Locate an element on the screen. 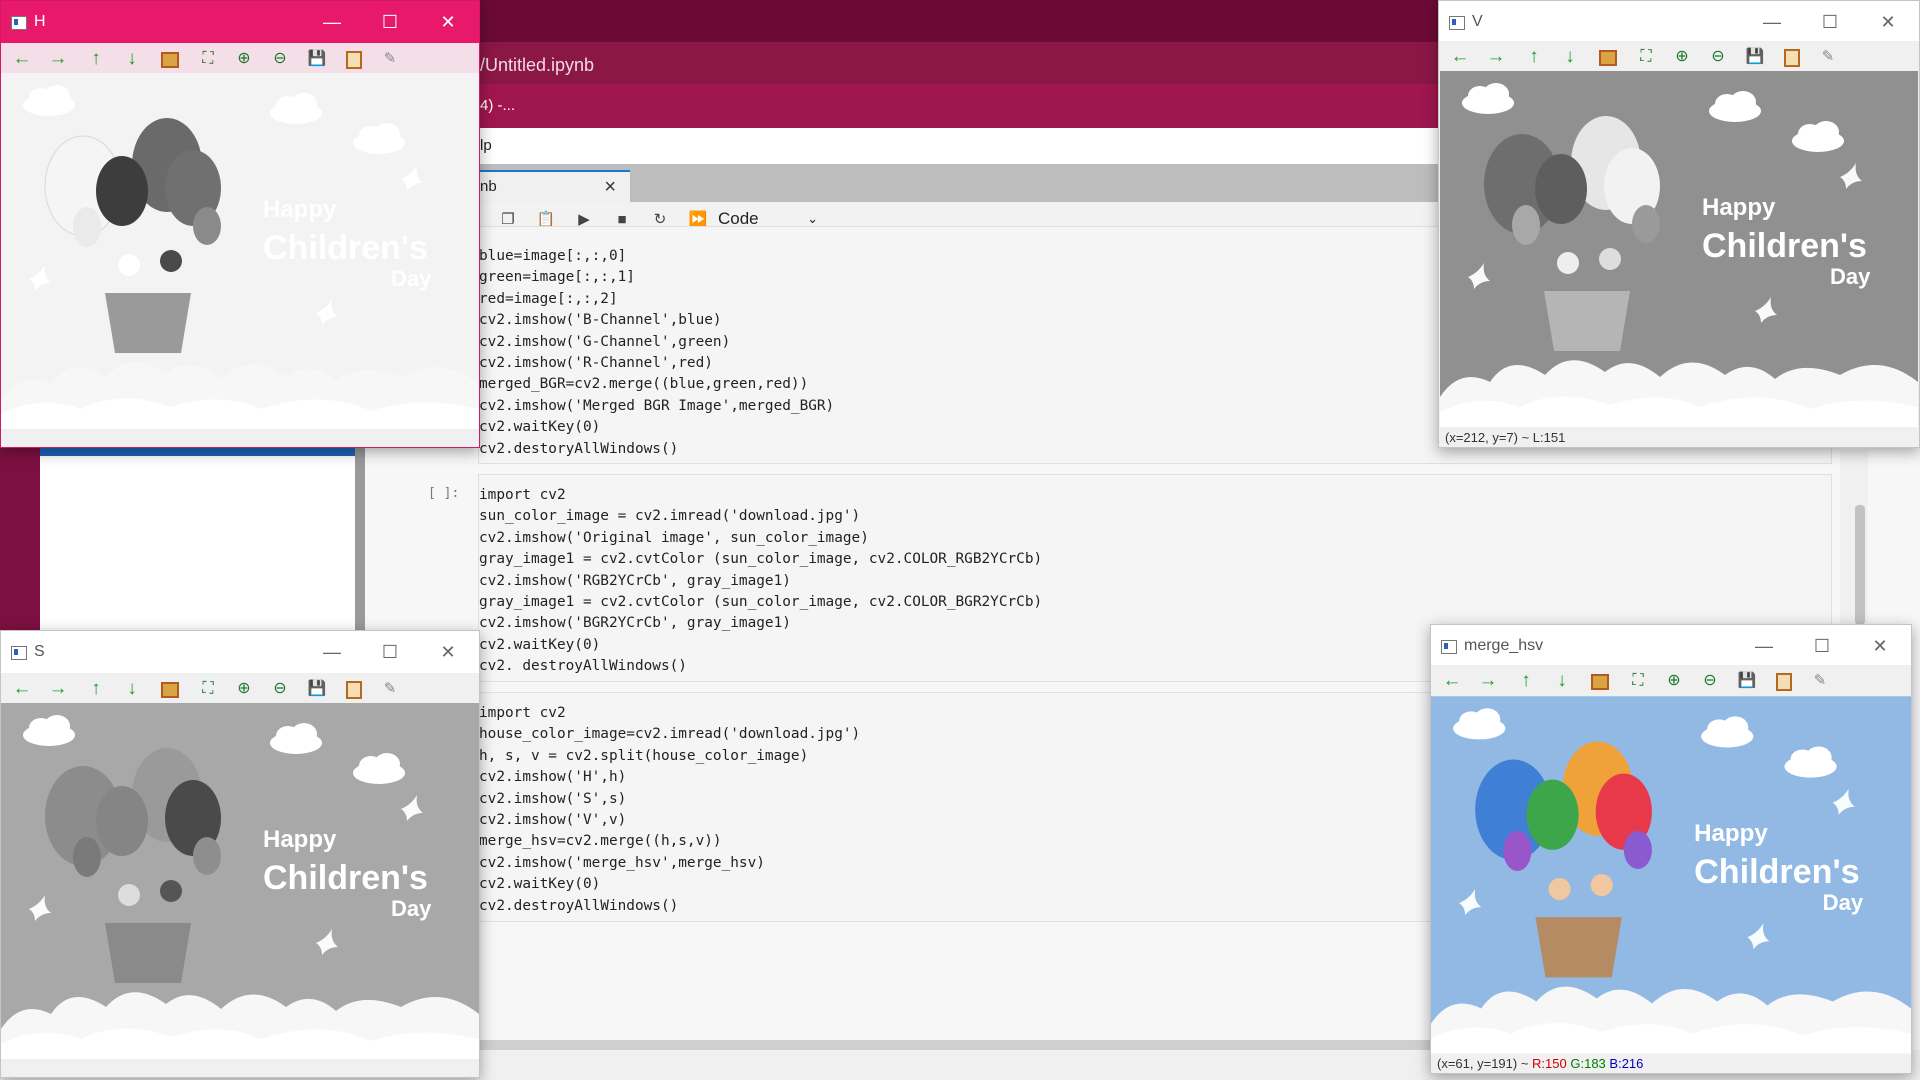  code-line: cv2.destoryAllWindows() is located at coordinates (656, 449).